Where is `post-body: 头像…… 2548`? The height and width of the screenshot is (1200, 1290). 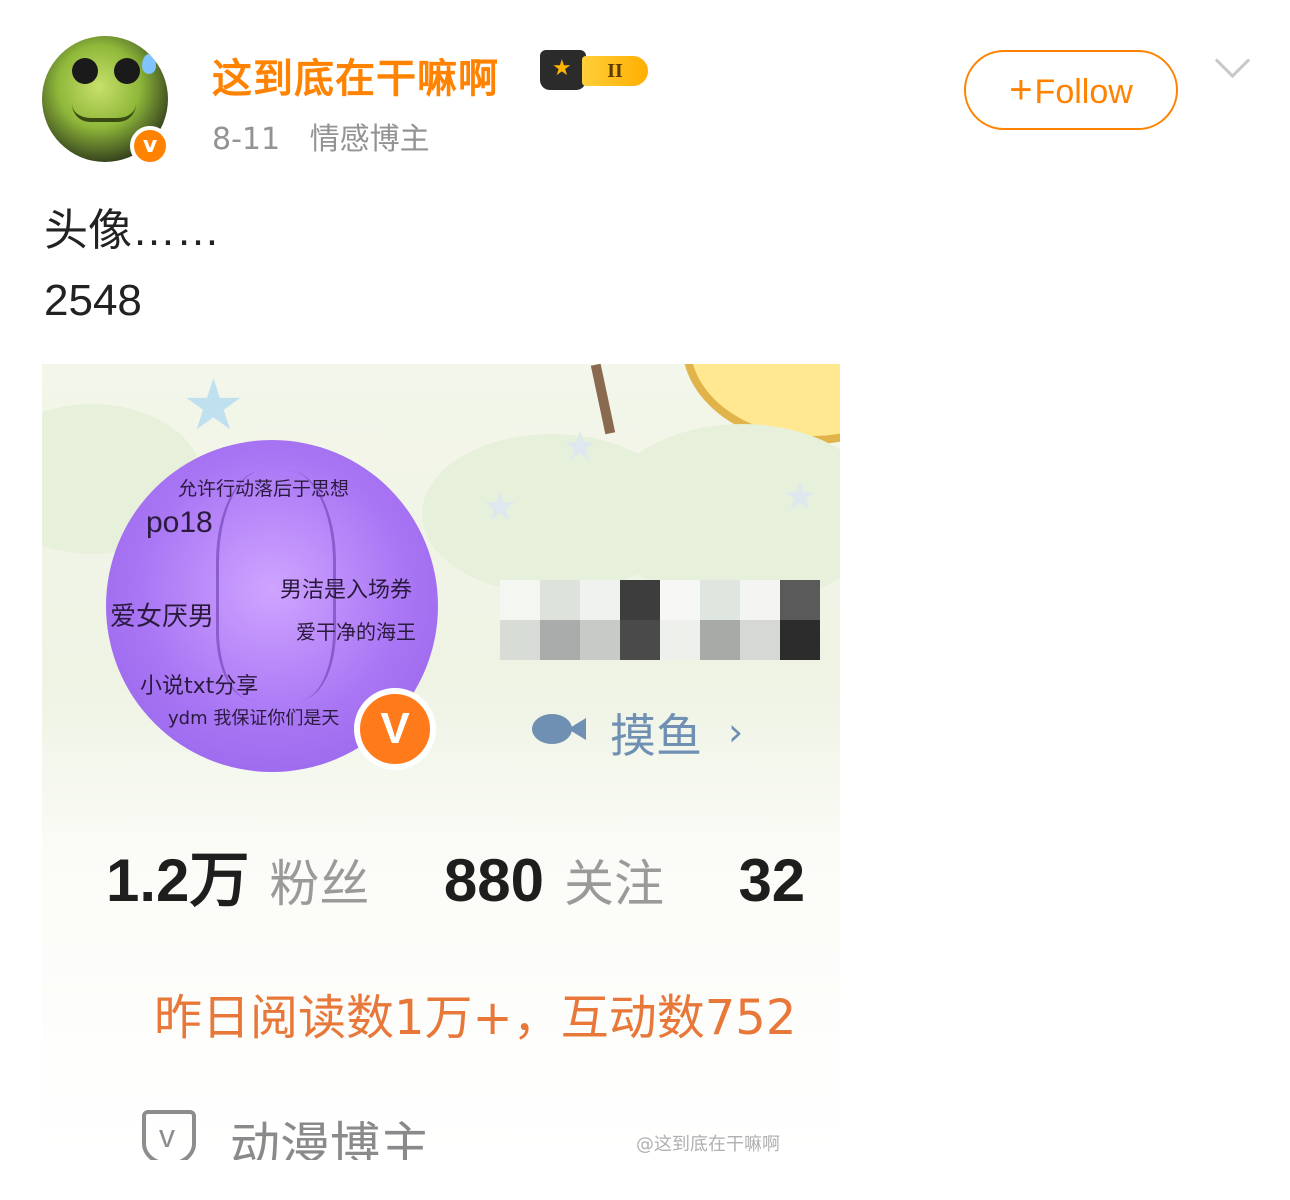
post-body: 头像…… 2548 is located at coordinates (132, 266).